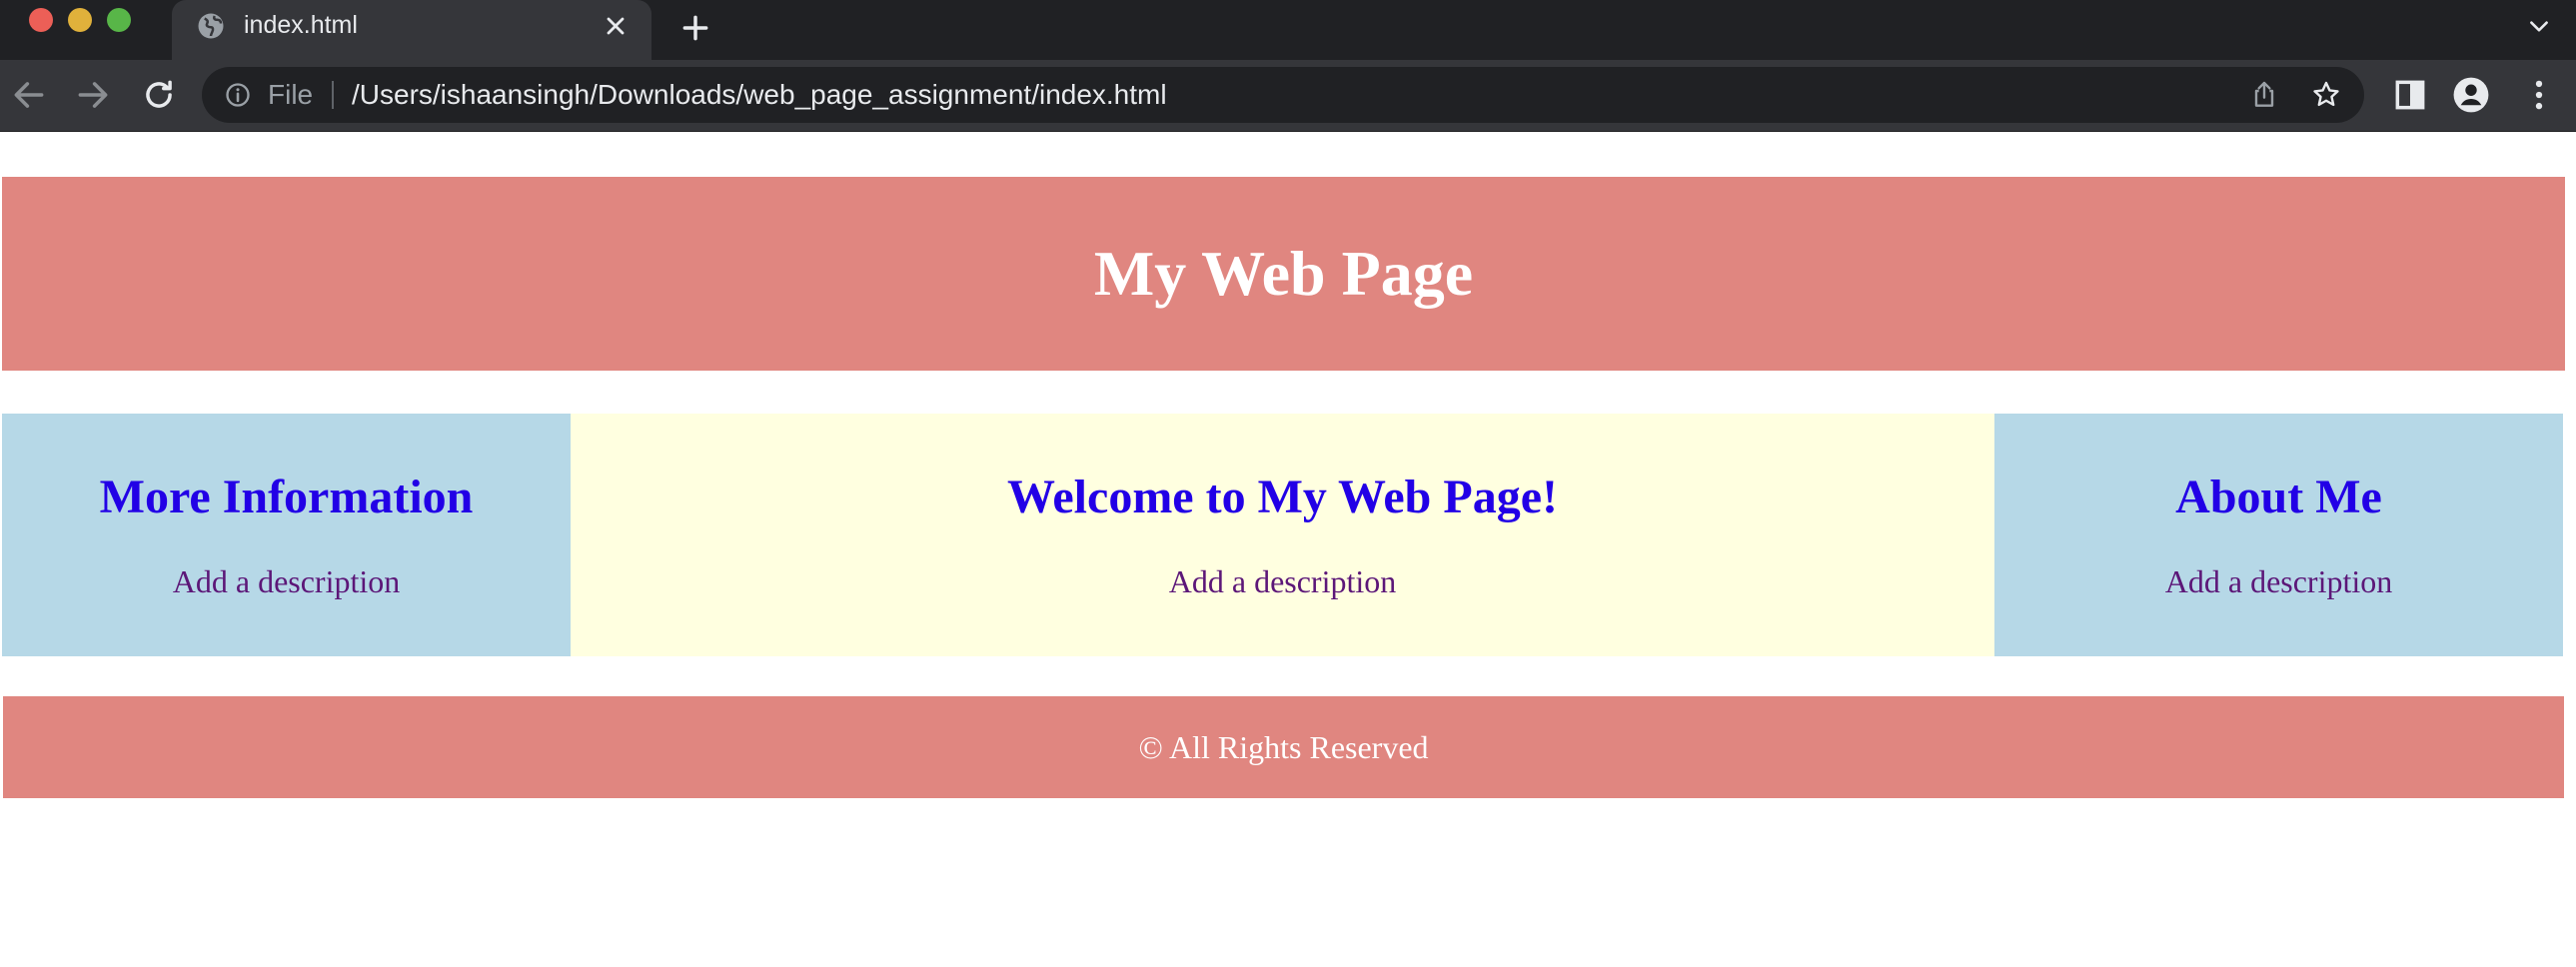 The image size is (2576, 967). What do you see at coordinates (291, 94) in the screenshot?
I see `url-scheme-label: File` at bounding box center [291, 94].